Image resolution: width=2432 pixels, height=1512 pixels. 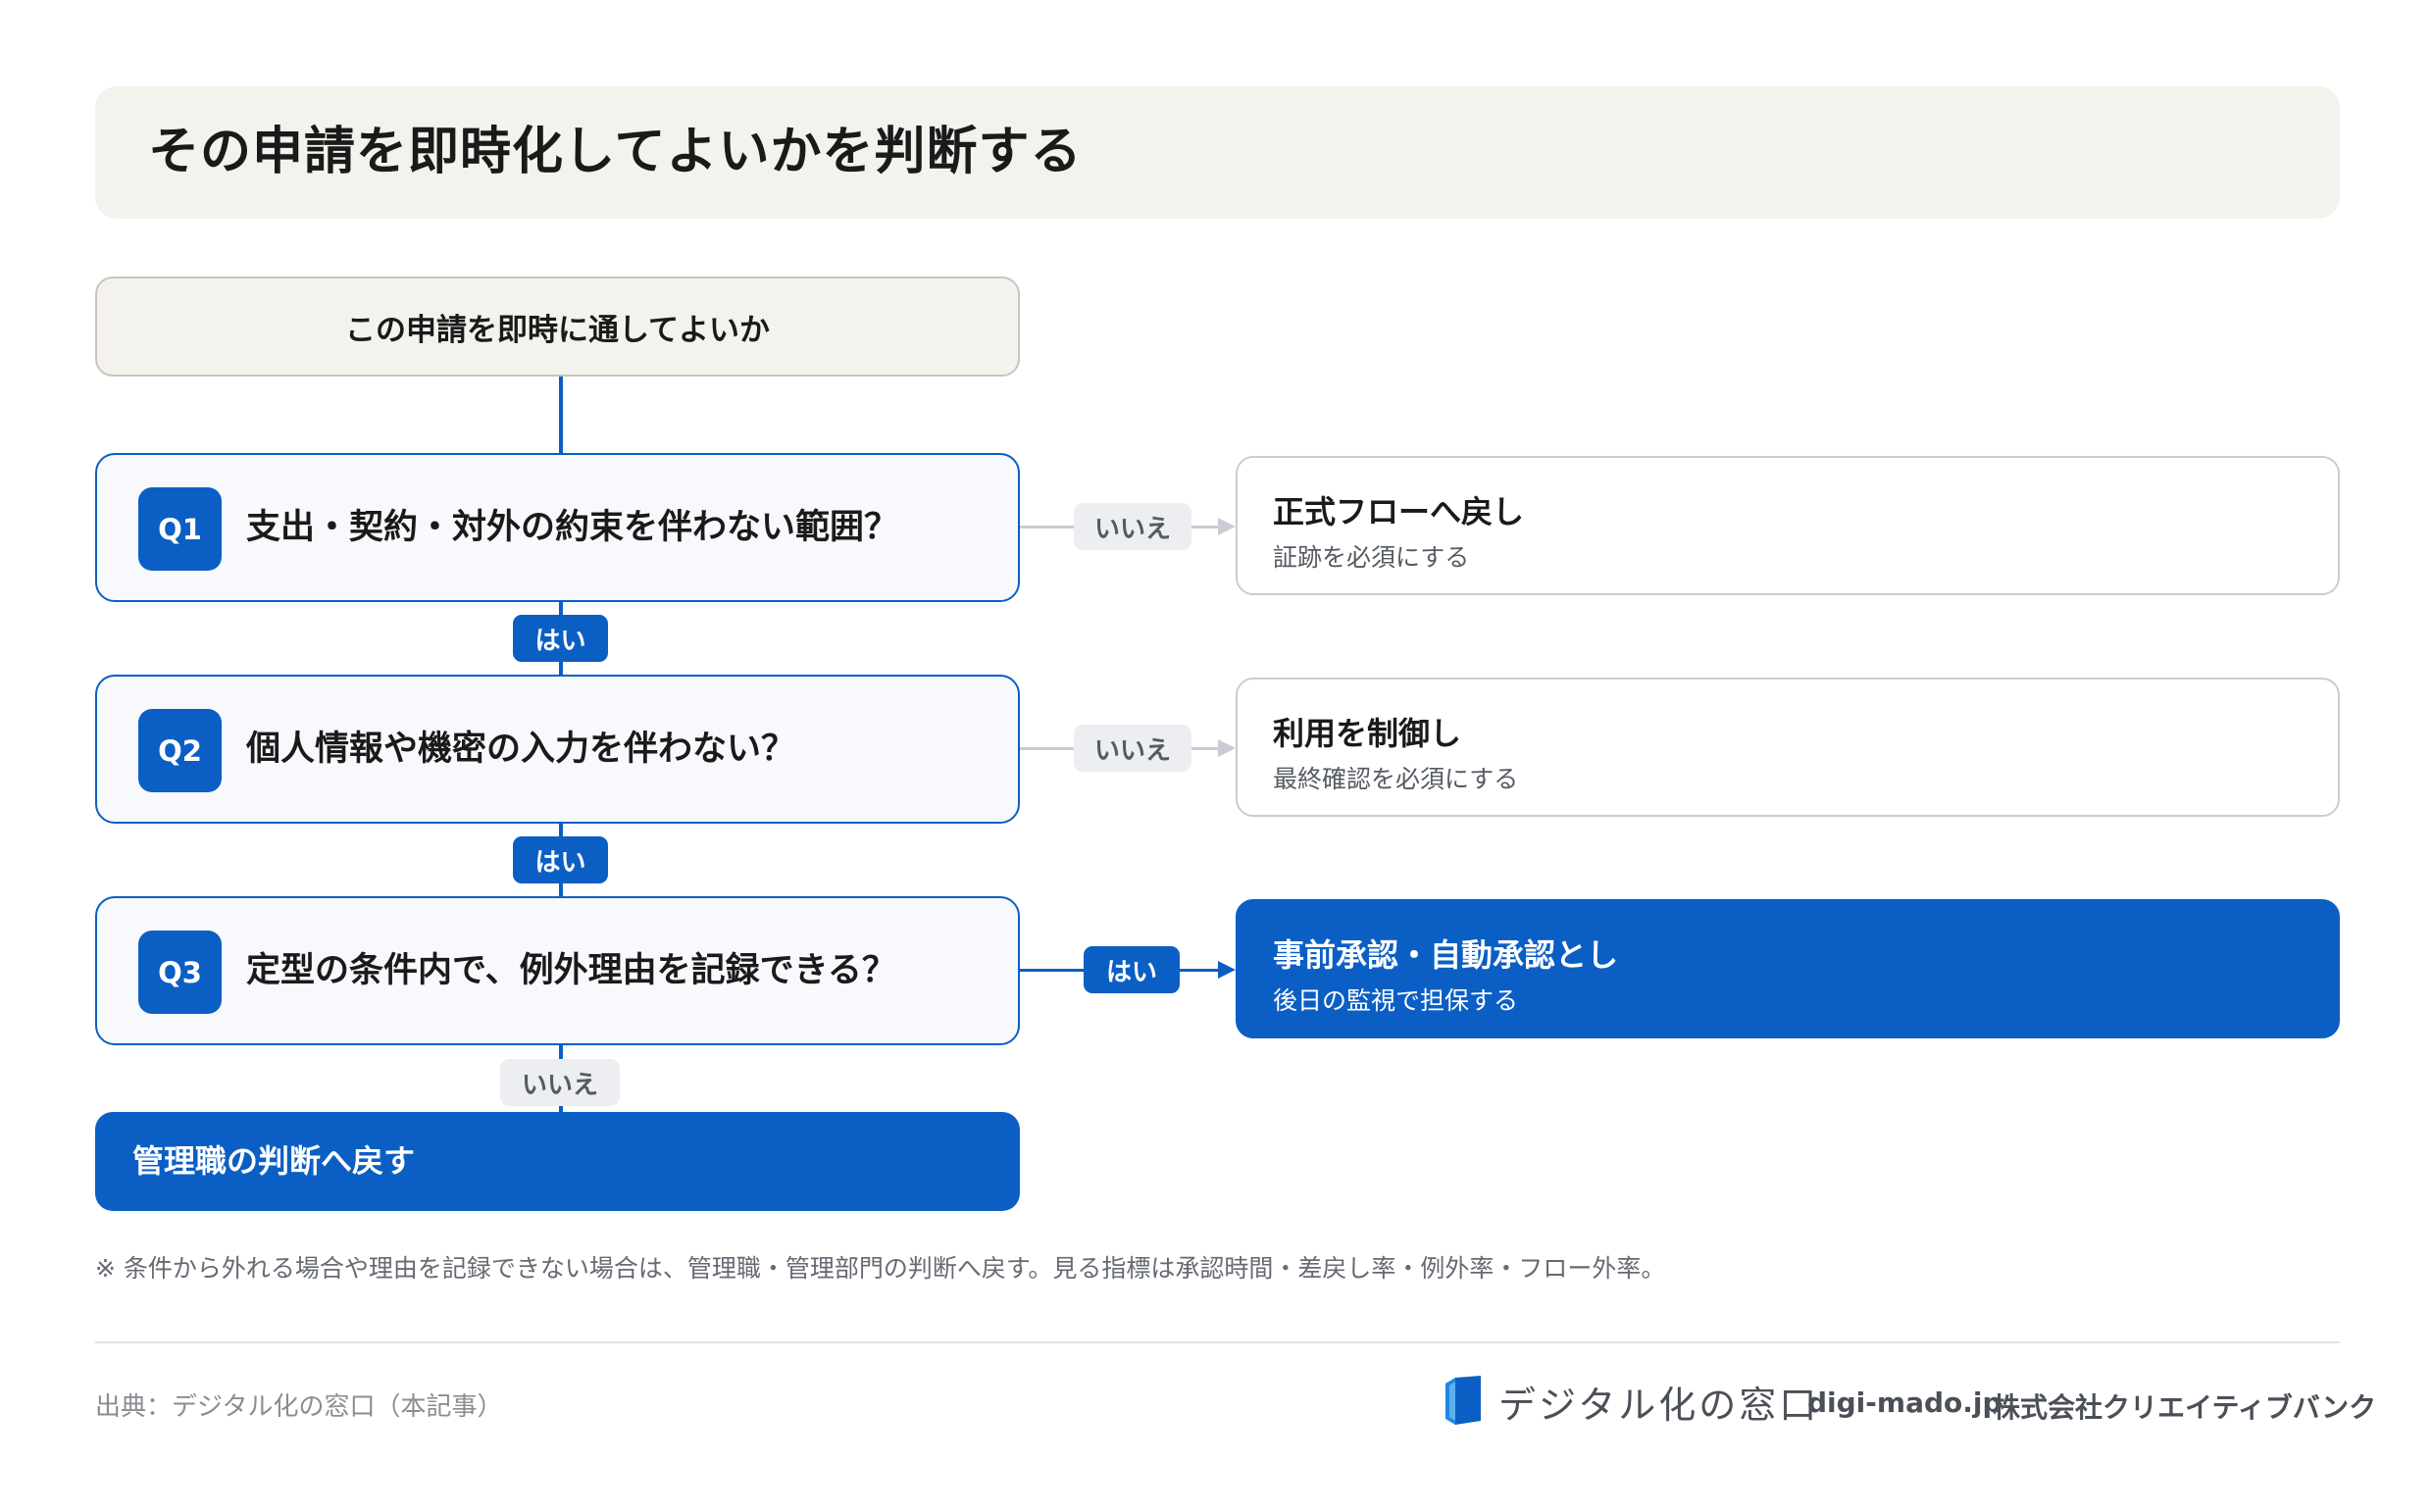 I want to click on result-formal-flow: 正式フローへ戻し 証跡を必須にする, so click(x=1788, y=525).